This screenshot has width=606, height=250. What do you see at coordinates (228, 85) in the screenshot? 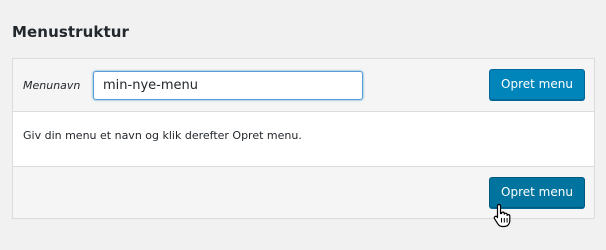
I see `menu-name-input` at bounding box center [228, 85].